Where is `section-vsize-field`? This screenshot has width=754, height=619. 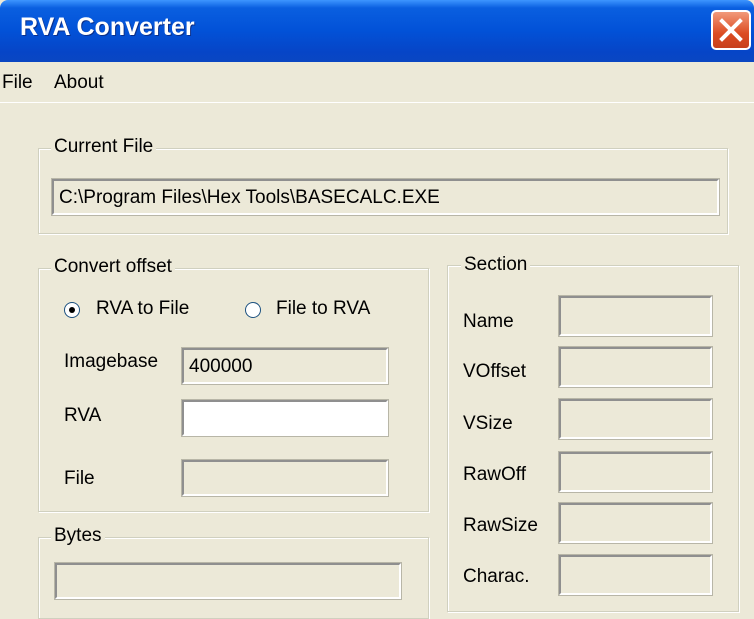
section-vsize-field is located at coordinates (635, 419).